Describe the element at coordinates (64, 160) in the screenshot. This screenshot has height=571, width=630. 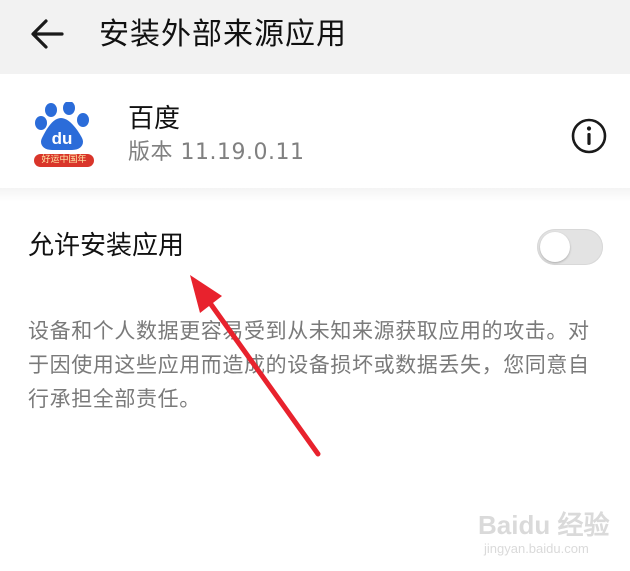
I see `app-icon-badge-text: 好运中国年` at that location.